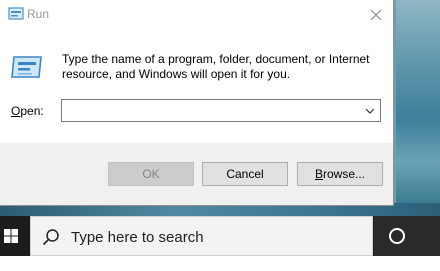  Describe the element at coordinates (137, 237) in the screenshot. I see `search-placeholder: Type here to search` at that location.